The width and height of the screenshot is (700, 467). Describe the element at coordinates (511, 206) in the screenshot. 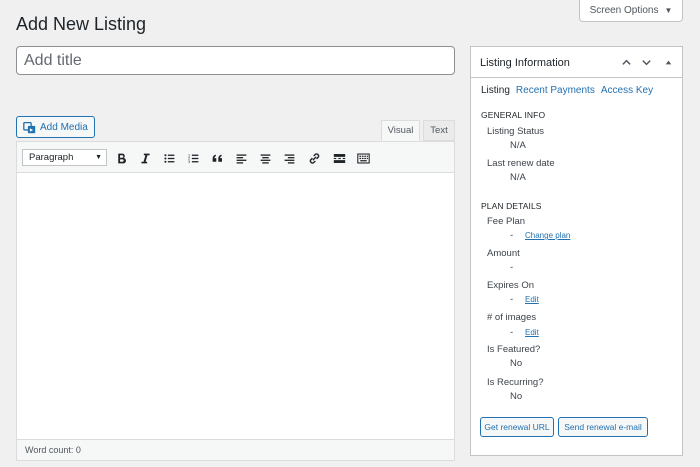

I see `plan-details-heading: PLAN DETAILS` at that location.